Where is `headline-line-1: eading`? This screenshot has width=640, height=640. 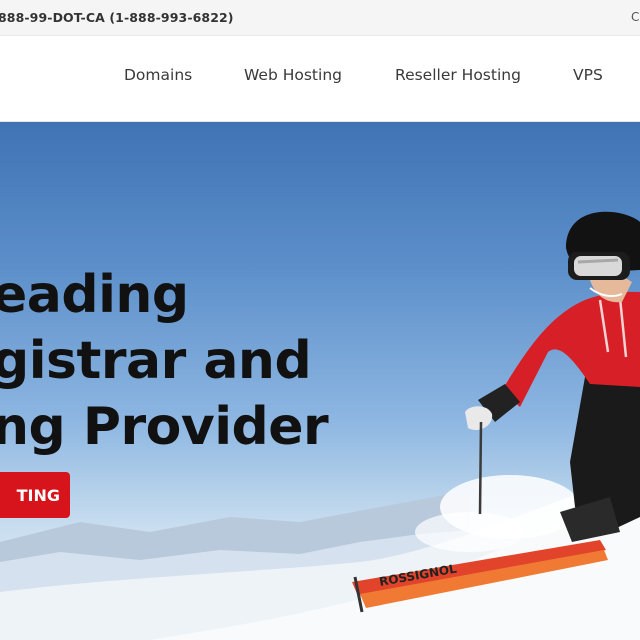
headline-line-1: eading is located at coordinates (94, 295).